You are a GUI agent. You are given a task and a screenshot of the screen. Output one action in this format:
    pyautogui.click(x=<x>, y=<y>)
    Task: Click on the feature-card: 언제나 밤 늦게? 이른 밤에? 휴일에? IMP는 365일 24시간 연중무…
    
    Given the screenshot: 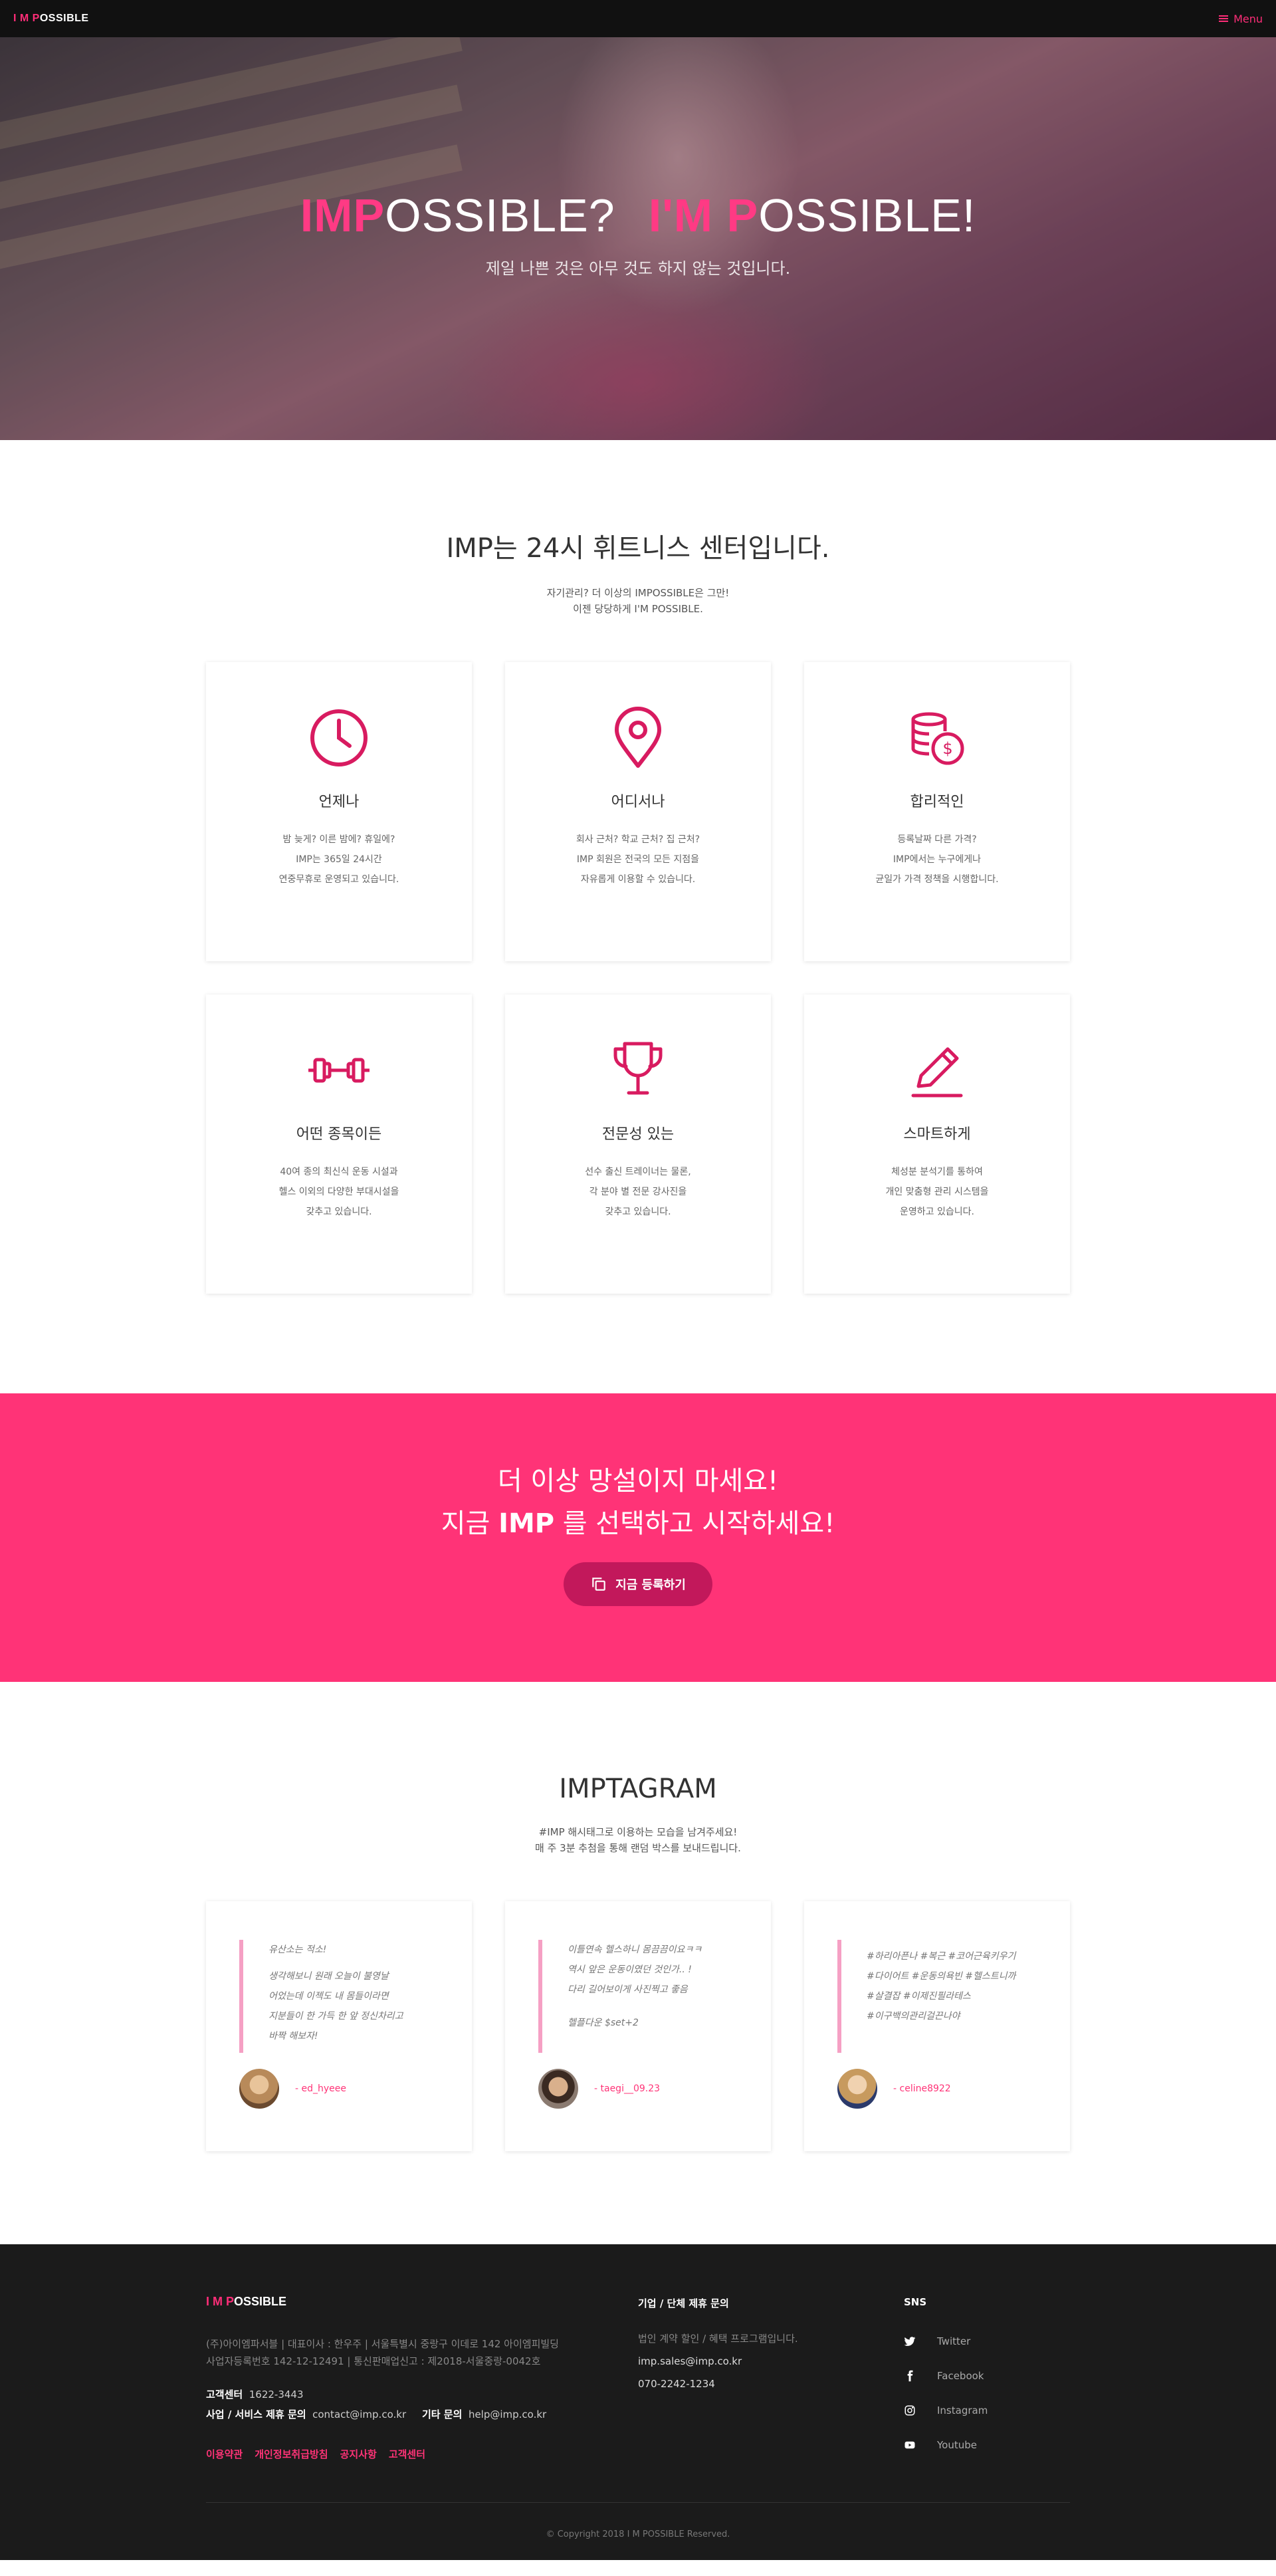 What is the action you would take?
    pyautogui.click(x=339, y=811)
    